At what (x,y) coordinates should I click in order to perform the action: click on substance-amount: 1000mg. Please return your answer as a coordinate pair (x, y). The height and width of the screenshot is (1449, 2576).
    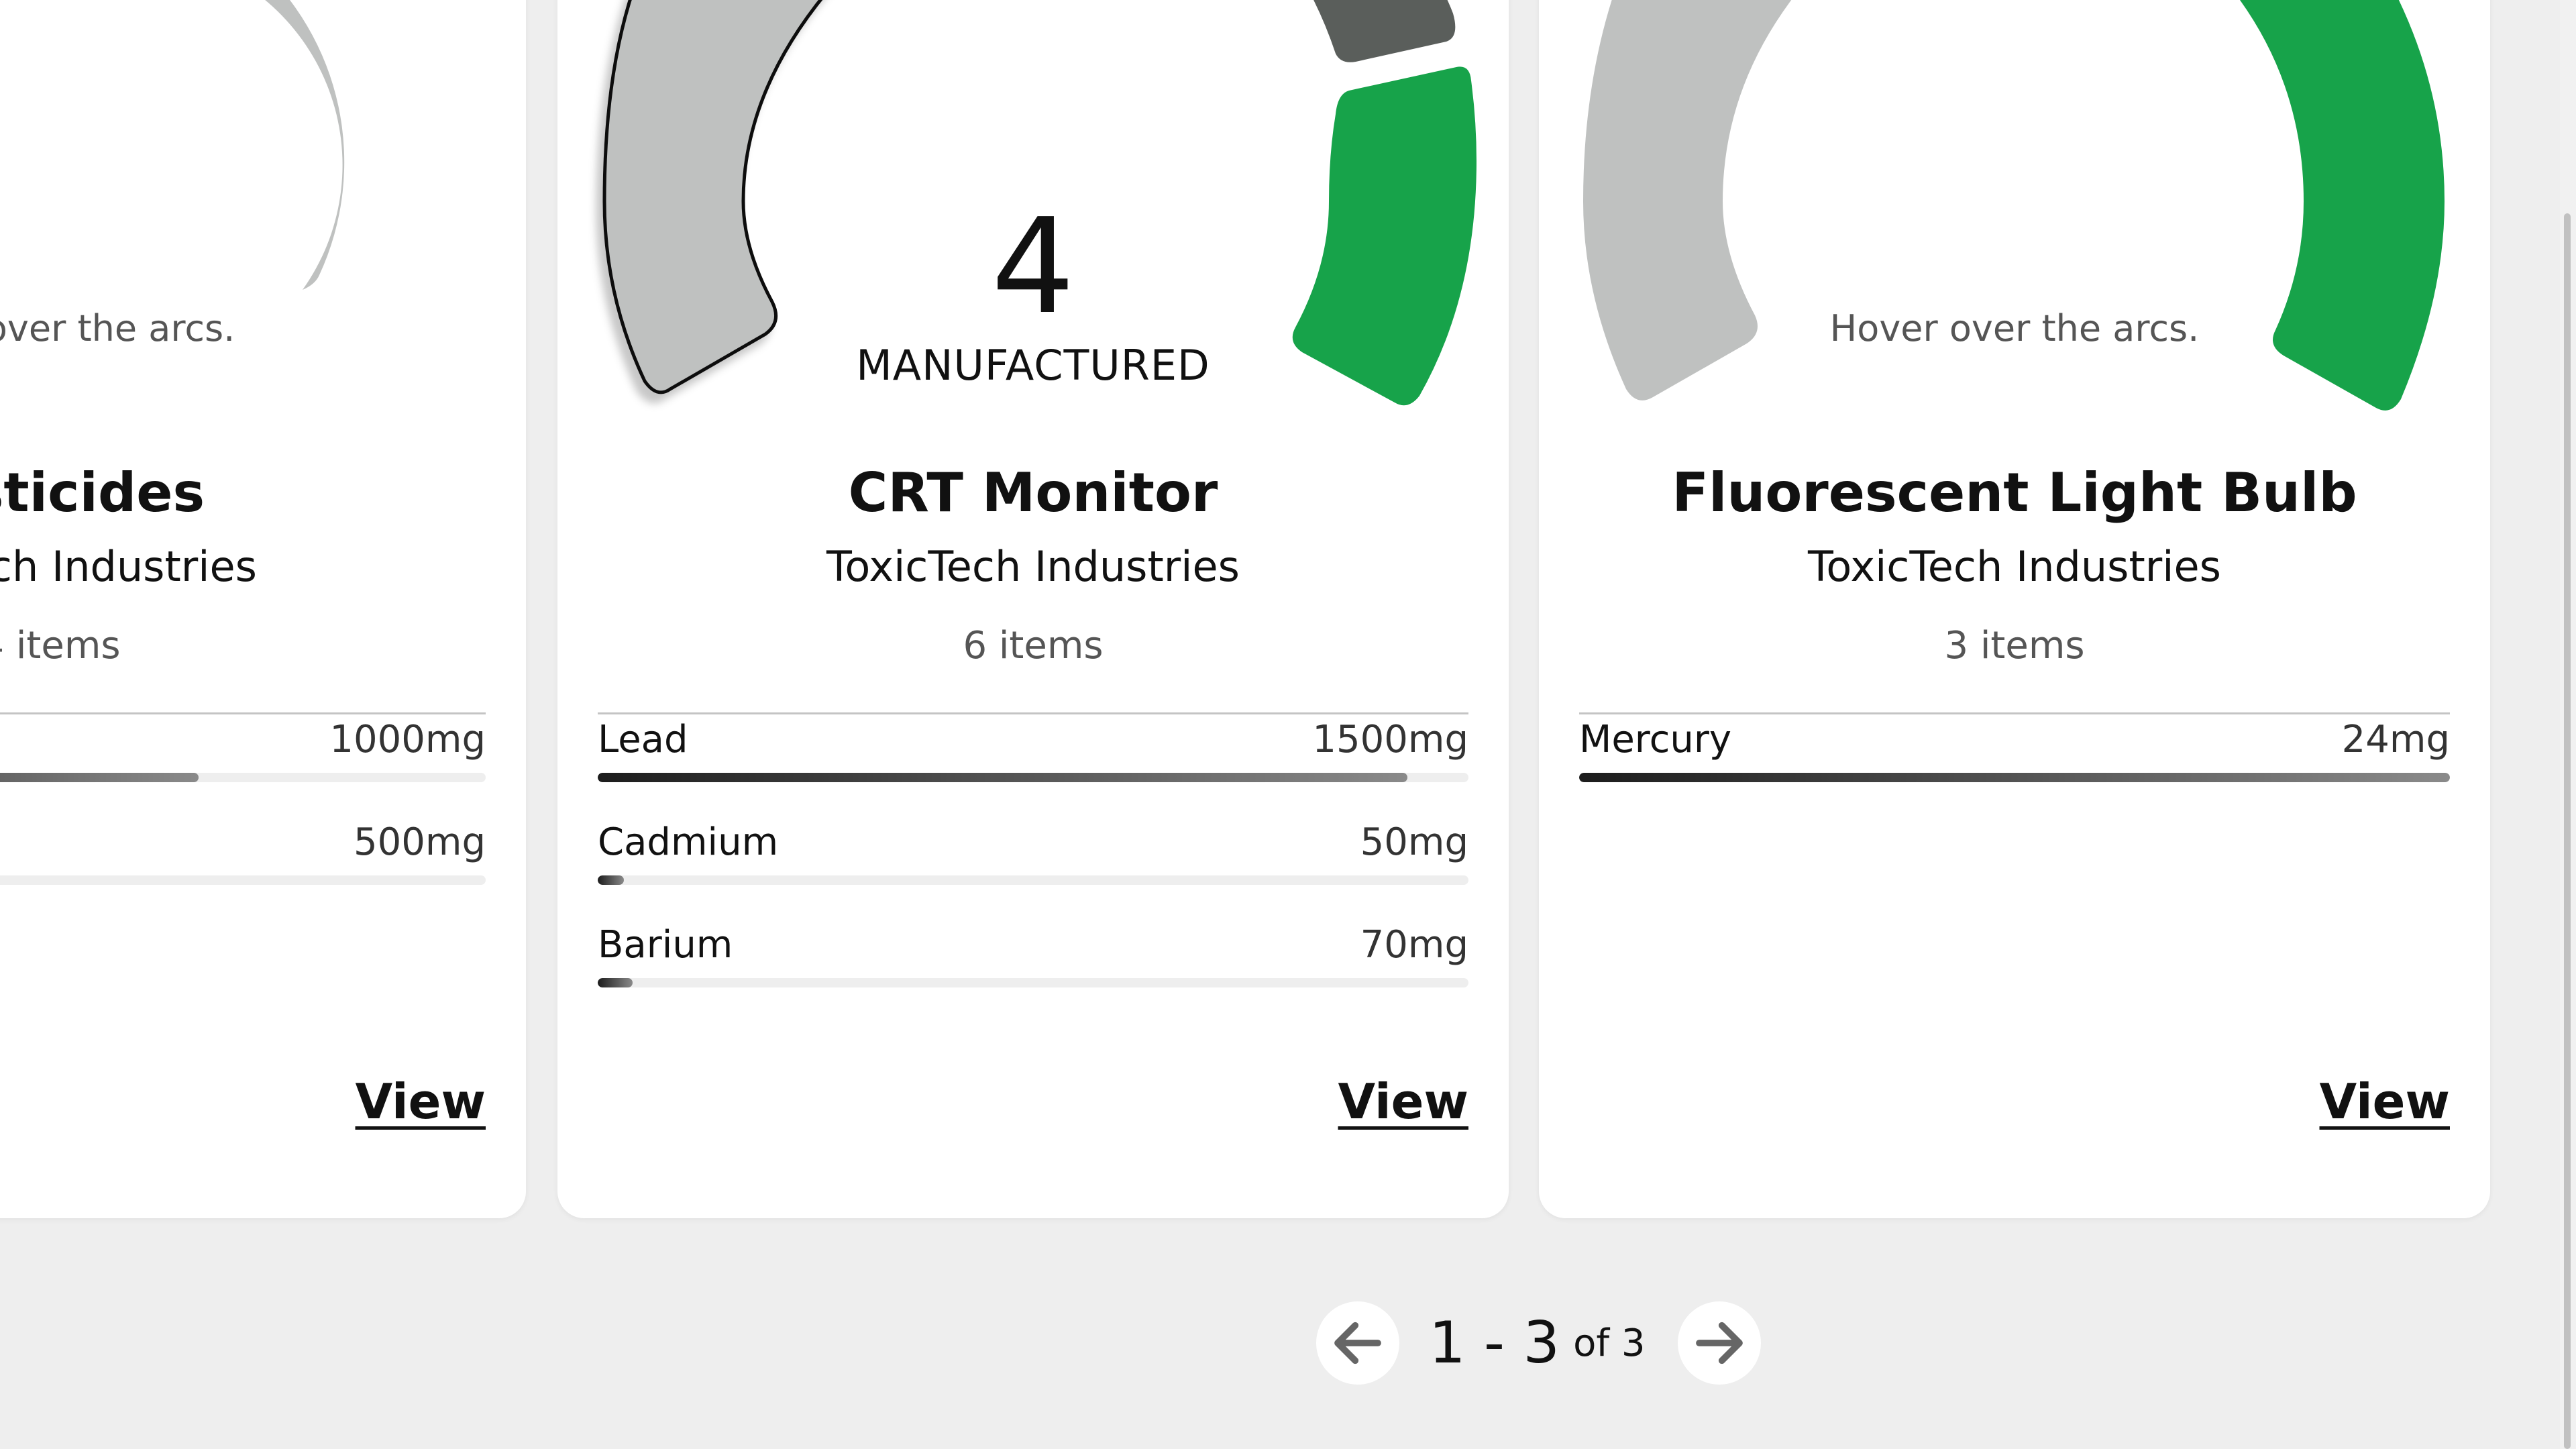
    Looking at the image, I should click on (407, 739).